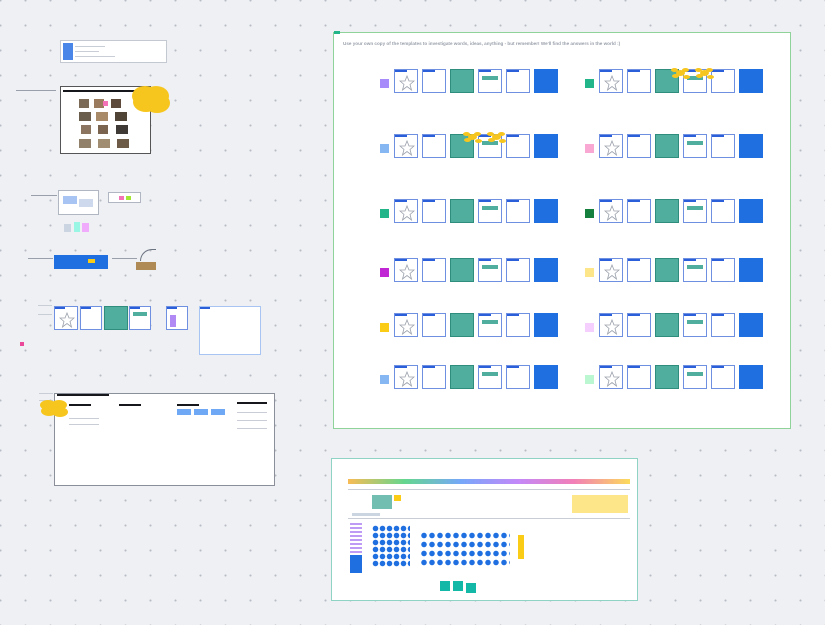  I want to click on section-title, so click(80, 405).